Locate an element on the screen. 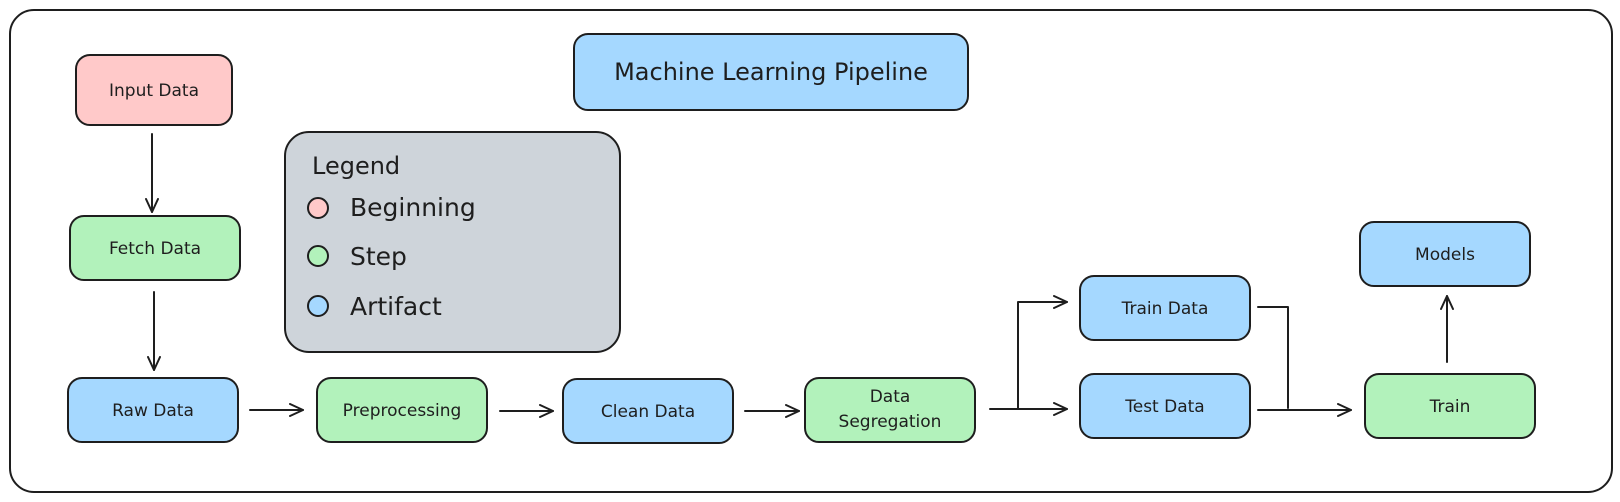  node-label: Segregation is located at coordinates (890, 422).